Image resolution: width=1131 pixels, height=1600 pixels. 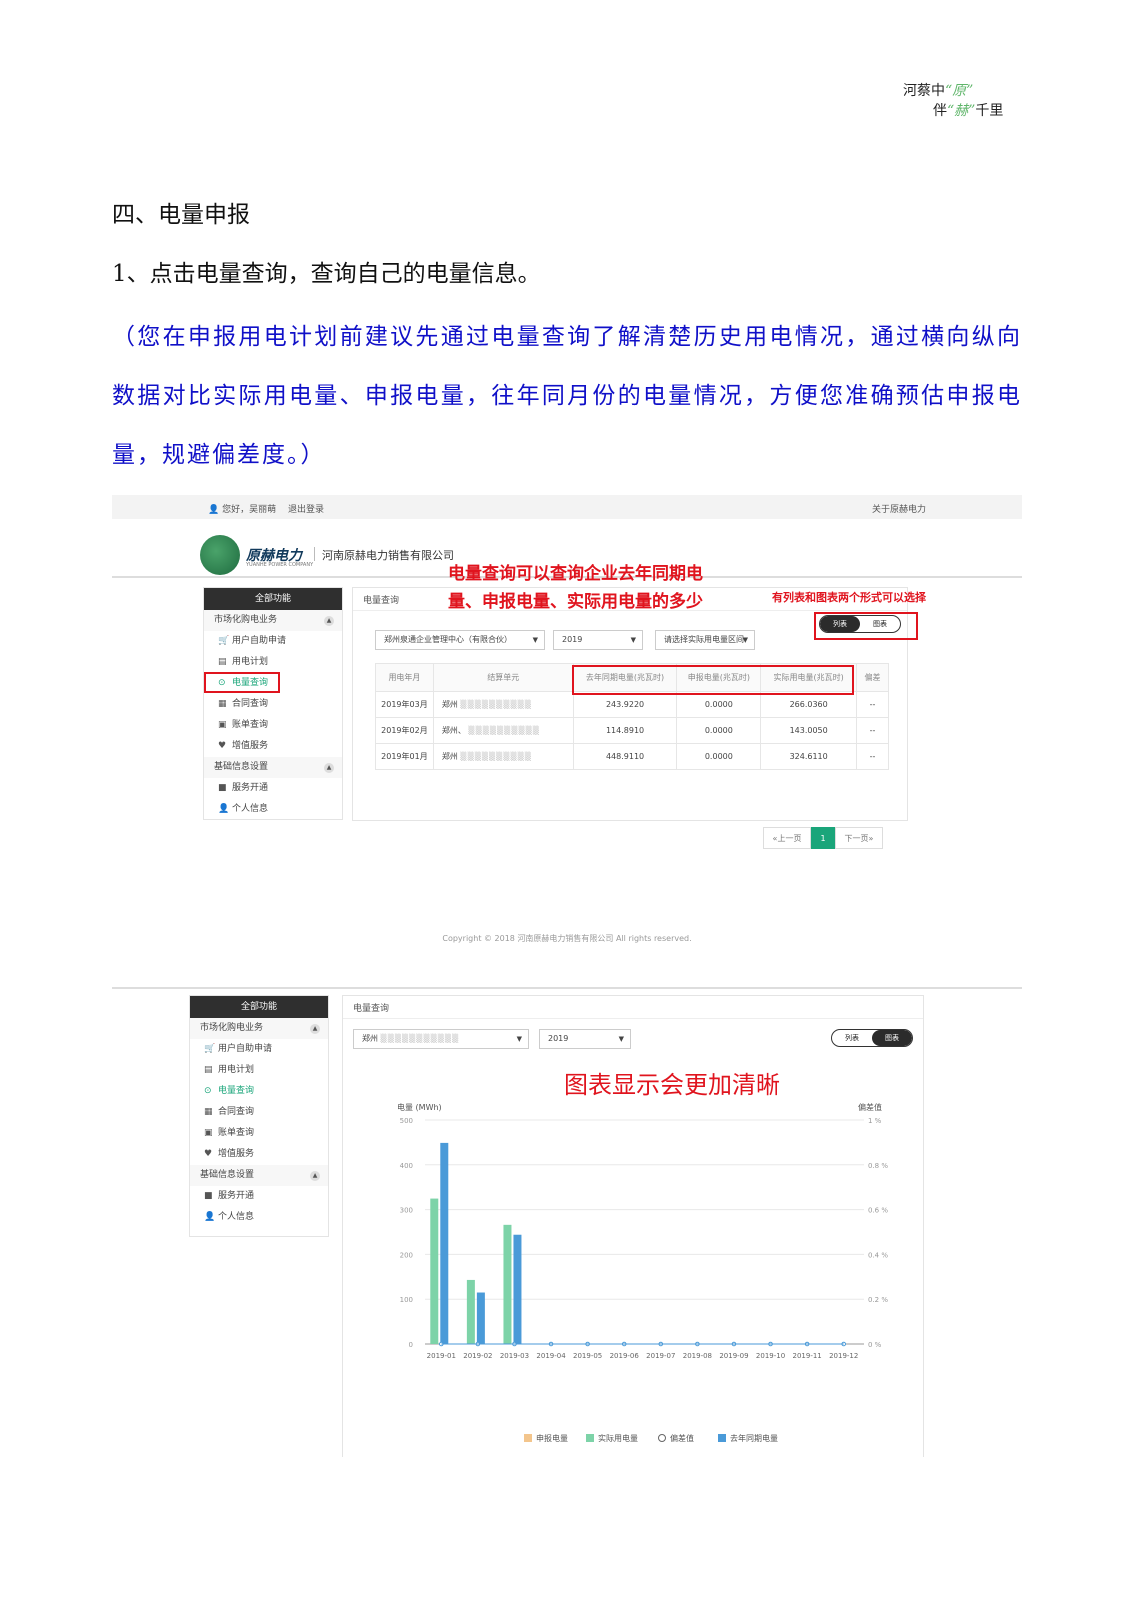 I want to click on sidebar-item-profile: 👤 个人信息, so click(x=273, y=809).